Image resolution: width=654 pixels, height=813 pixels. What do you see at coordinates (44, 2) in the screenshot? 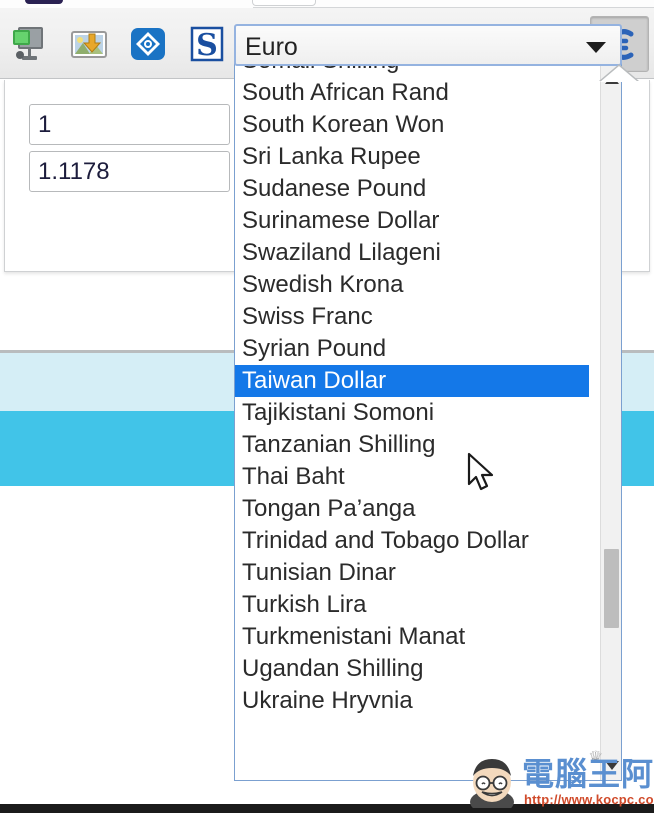
I see `browser-tab-stub-left` at bounding box center [44, 2].